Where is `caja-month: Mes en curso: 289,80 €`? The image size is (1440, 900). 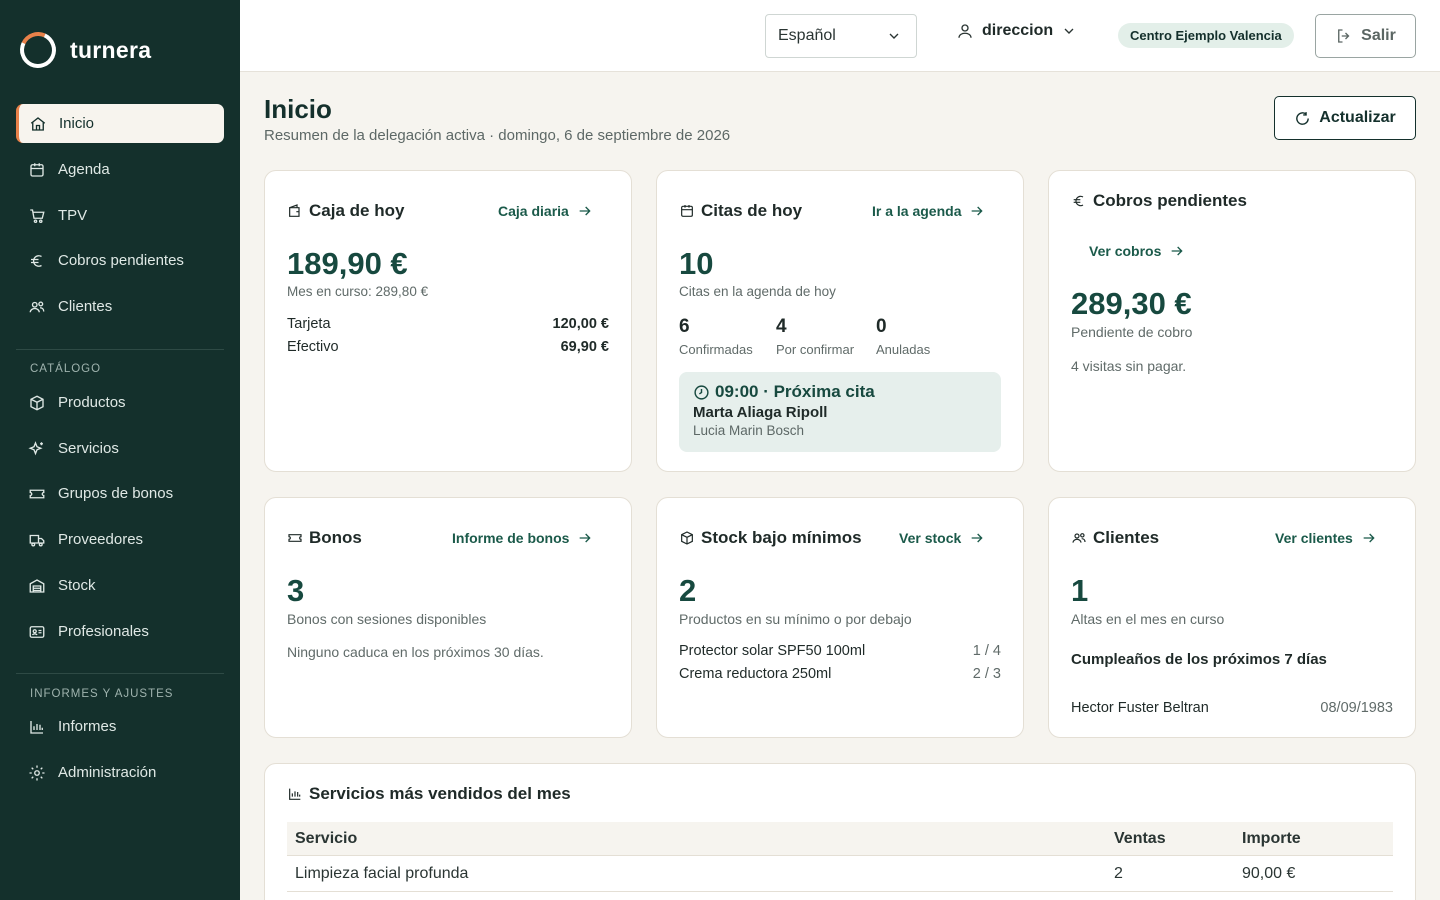
caja-month: Mes en curso: 289,80 € is located at coordinates (358, 291).